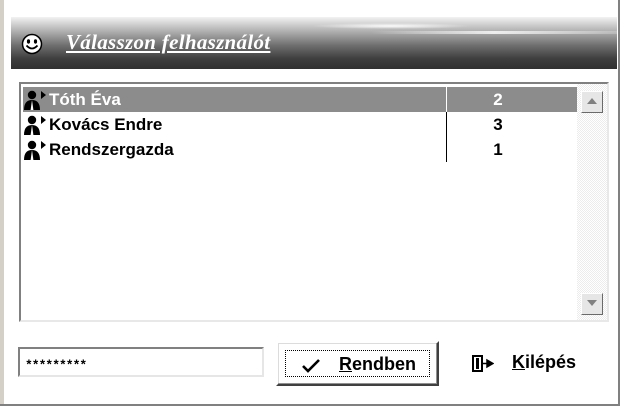  Describe the element at coordinates (141, 362) in the screenshot. I see `password-input` at that location.